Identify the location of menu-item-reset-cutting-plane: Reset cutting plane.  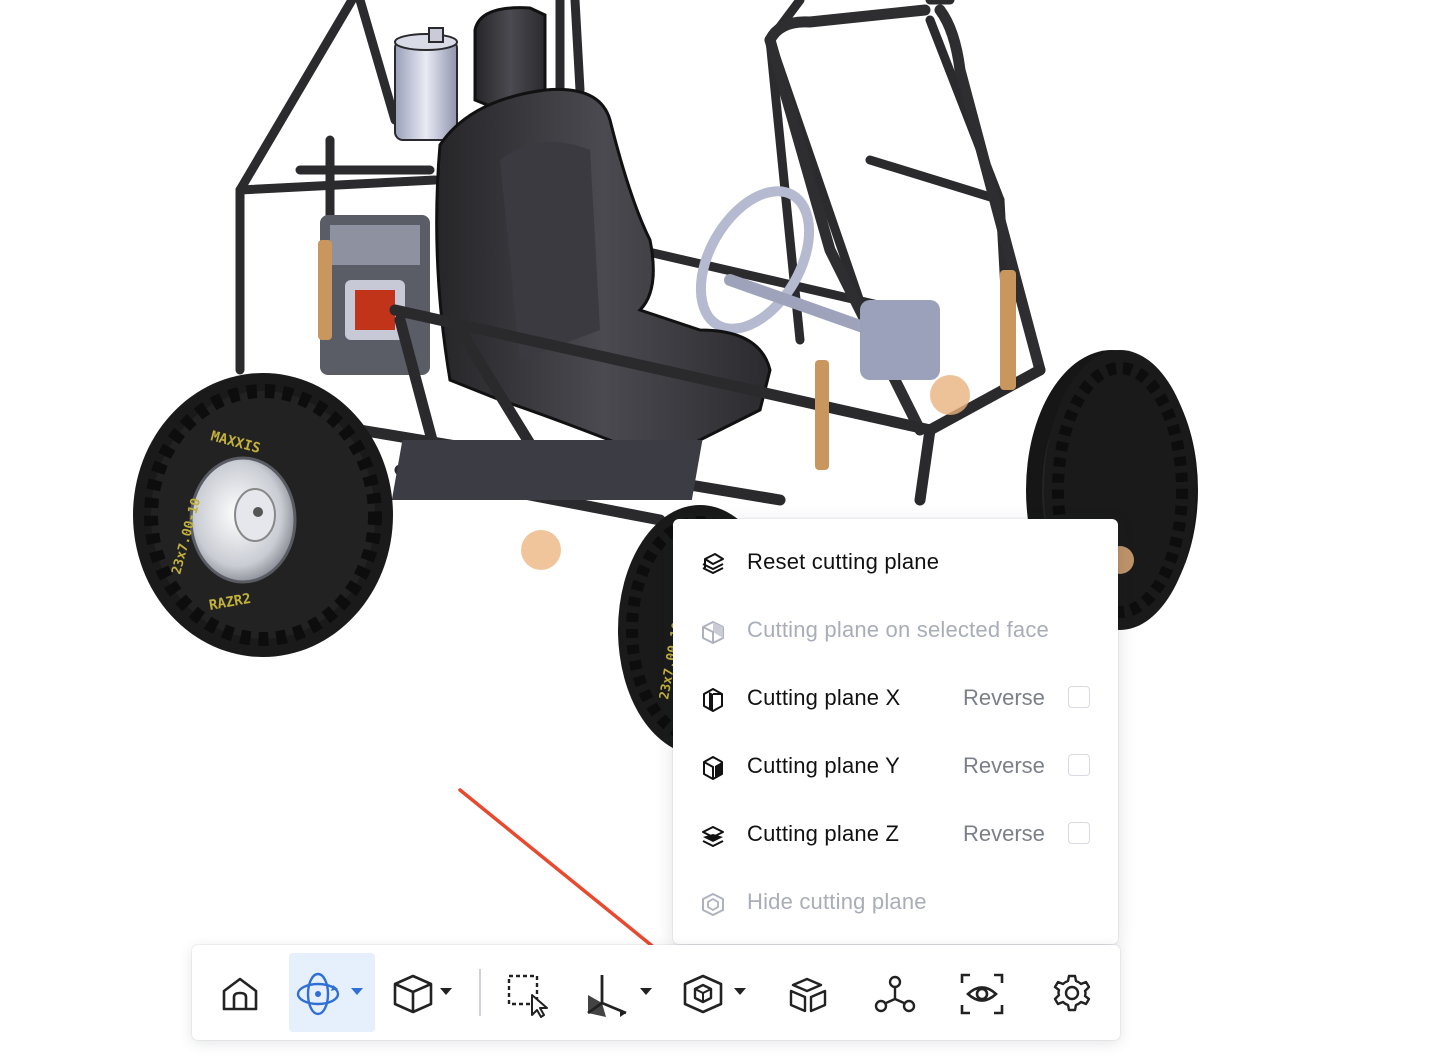
(895, 562).